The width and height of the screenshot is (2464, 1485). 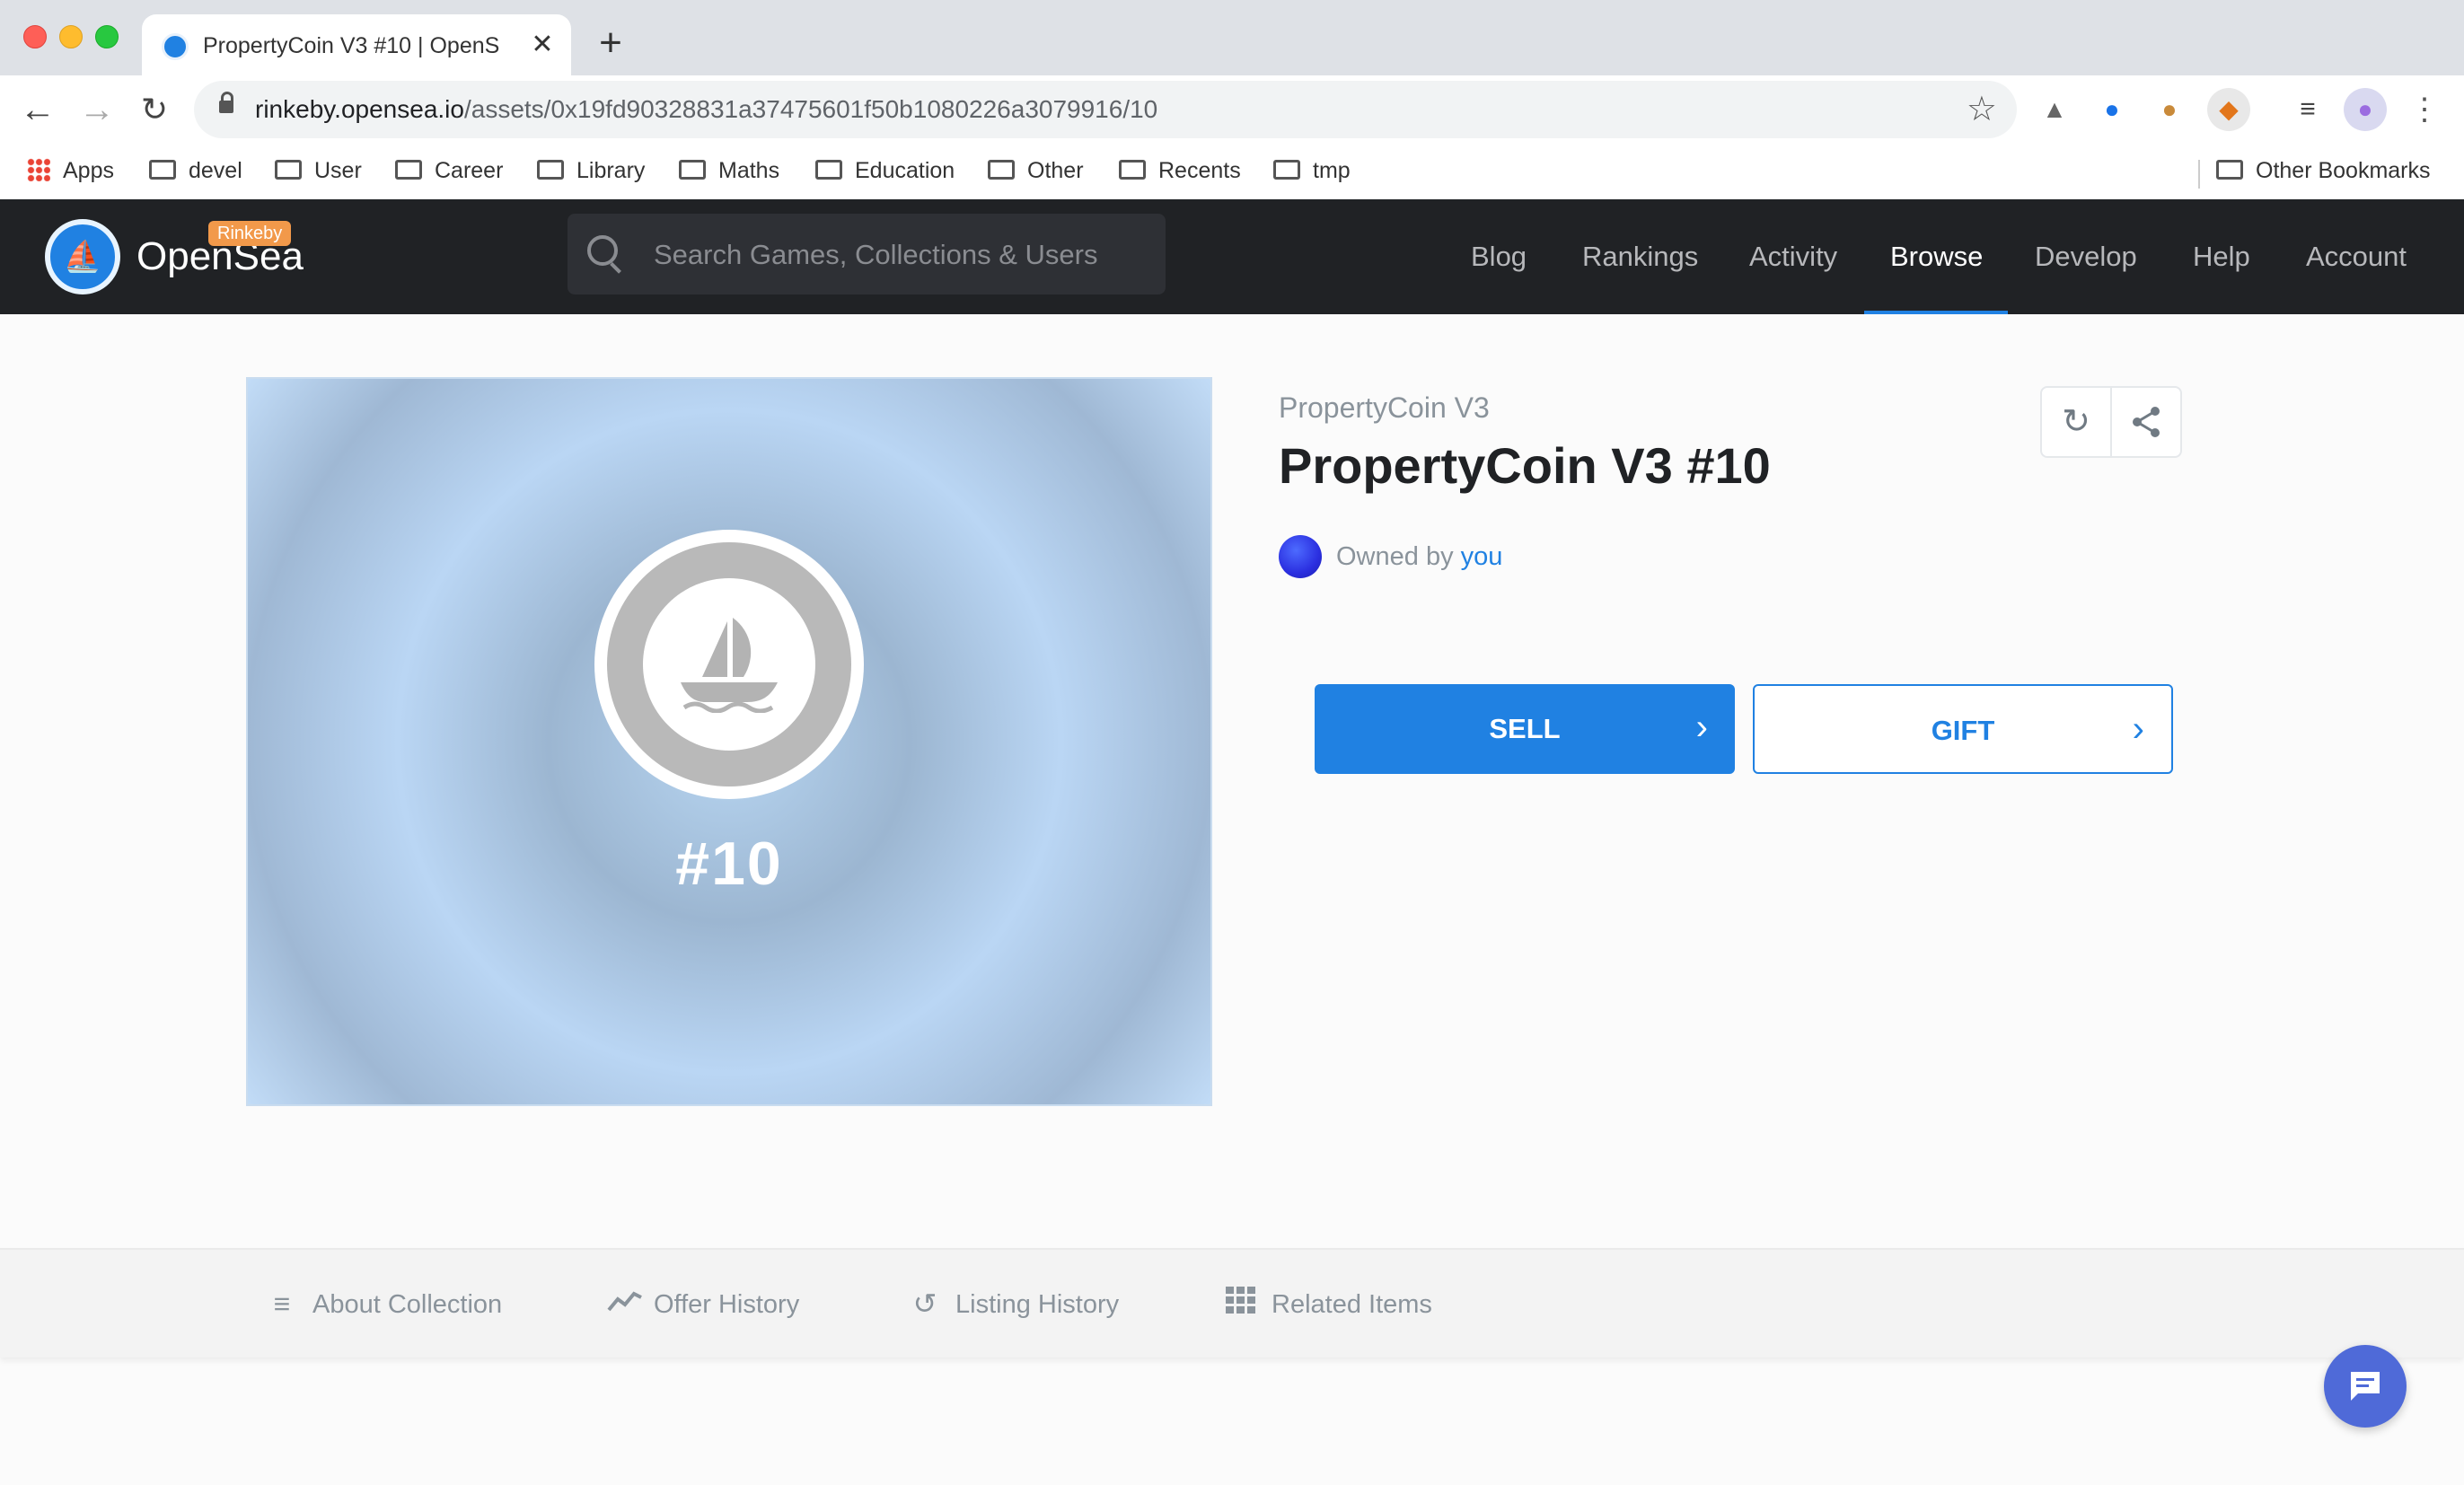 I want to click on nav-account: Account, so click(x=2356, y=256).